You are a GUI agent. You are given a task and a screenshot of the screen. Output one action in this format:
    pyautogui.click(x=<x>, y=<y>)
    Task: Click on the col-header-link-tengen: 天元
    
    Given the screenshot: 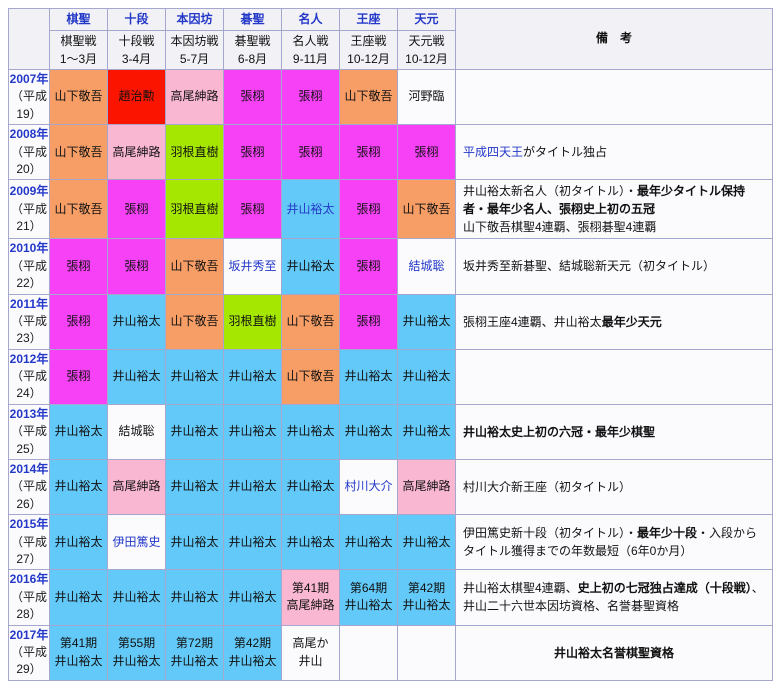 What is the action you would take?
    pyautogui.click(x=426, y=19)
    